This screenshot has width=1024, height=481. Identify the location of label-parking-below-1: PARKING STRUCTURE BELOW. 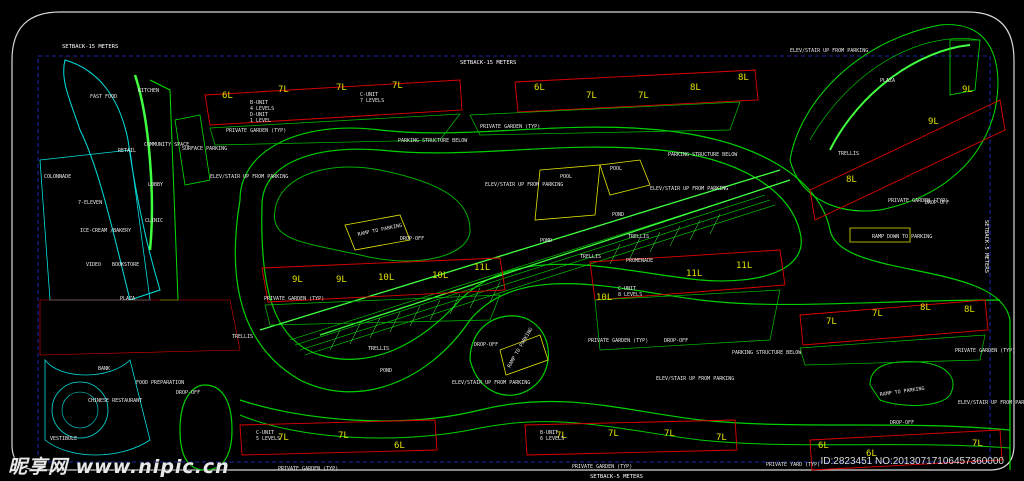
(433, 141).